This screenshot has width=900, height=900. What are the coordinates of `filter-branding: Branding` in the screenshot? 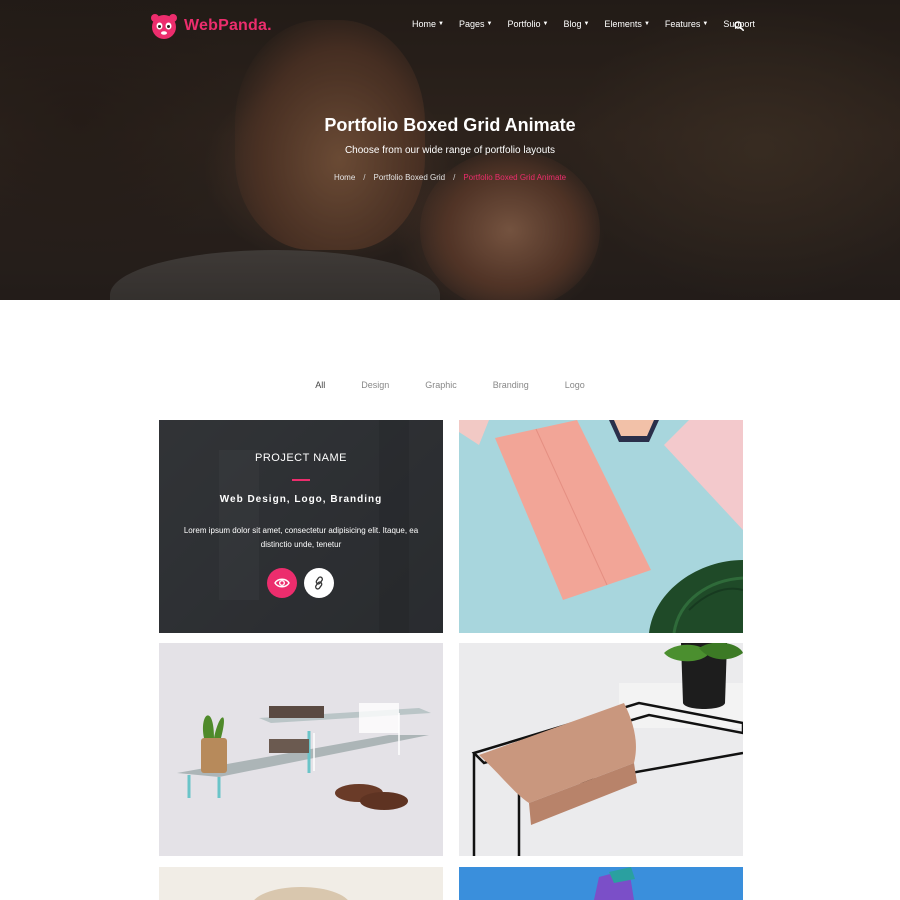 It's located at (511, 385).